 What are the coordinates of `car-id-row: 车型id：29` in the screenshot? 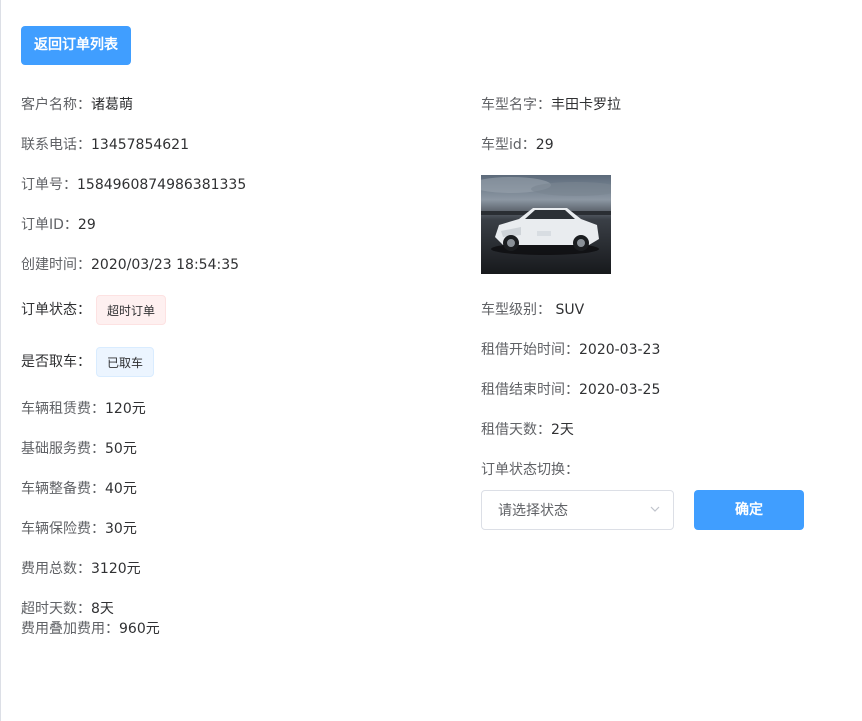 It's located at (517, 145).